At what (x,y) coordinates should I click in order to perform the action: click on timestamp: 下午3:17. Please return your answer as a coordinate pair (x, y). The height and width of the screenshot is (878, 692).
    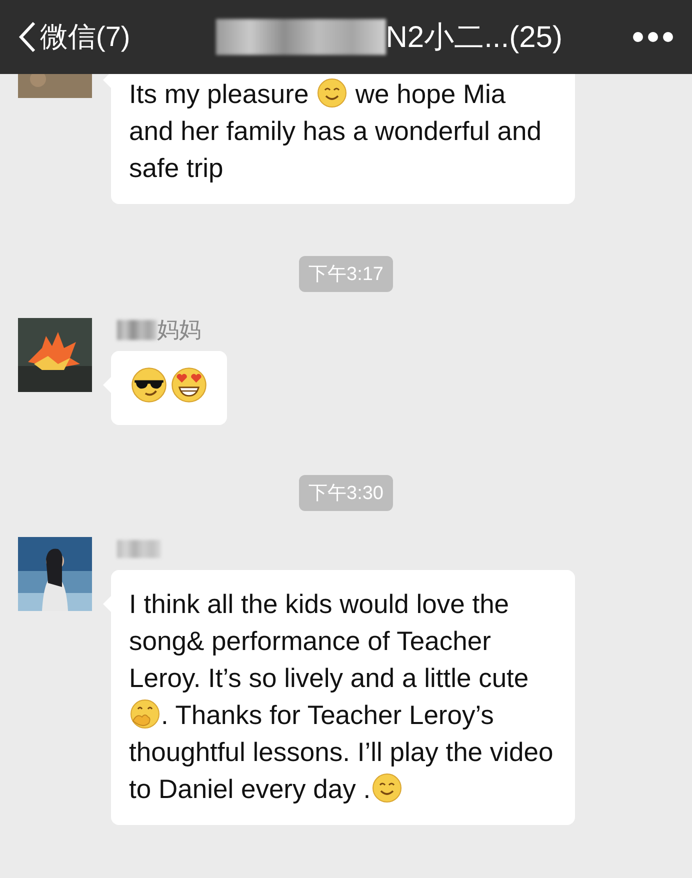
    Looking at the image, I should click on (346, 274).